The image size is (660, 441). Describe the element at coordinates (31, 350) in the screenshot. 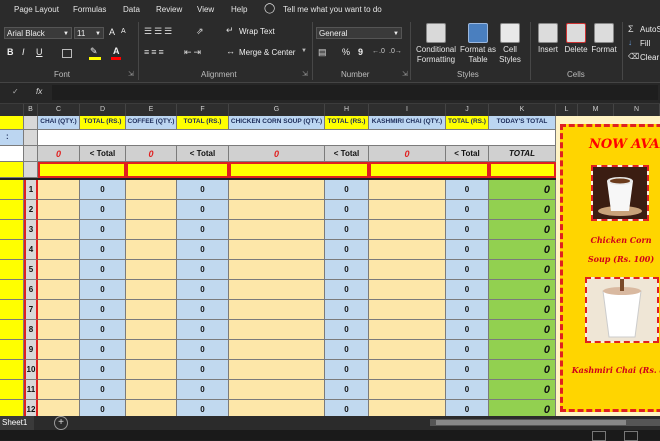

I see `row-number: 9` at that location.